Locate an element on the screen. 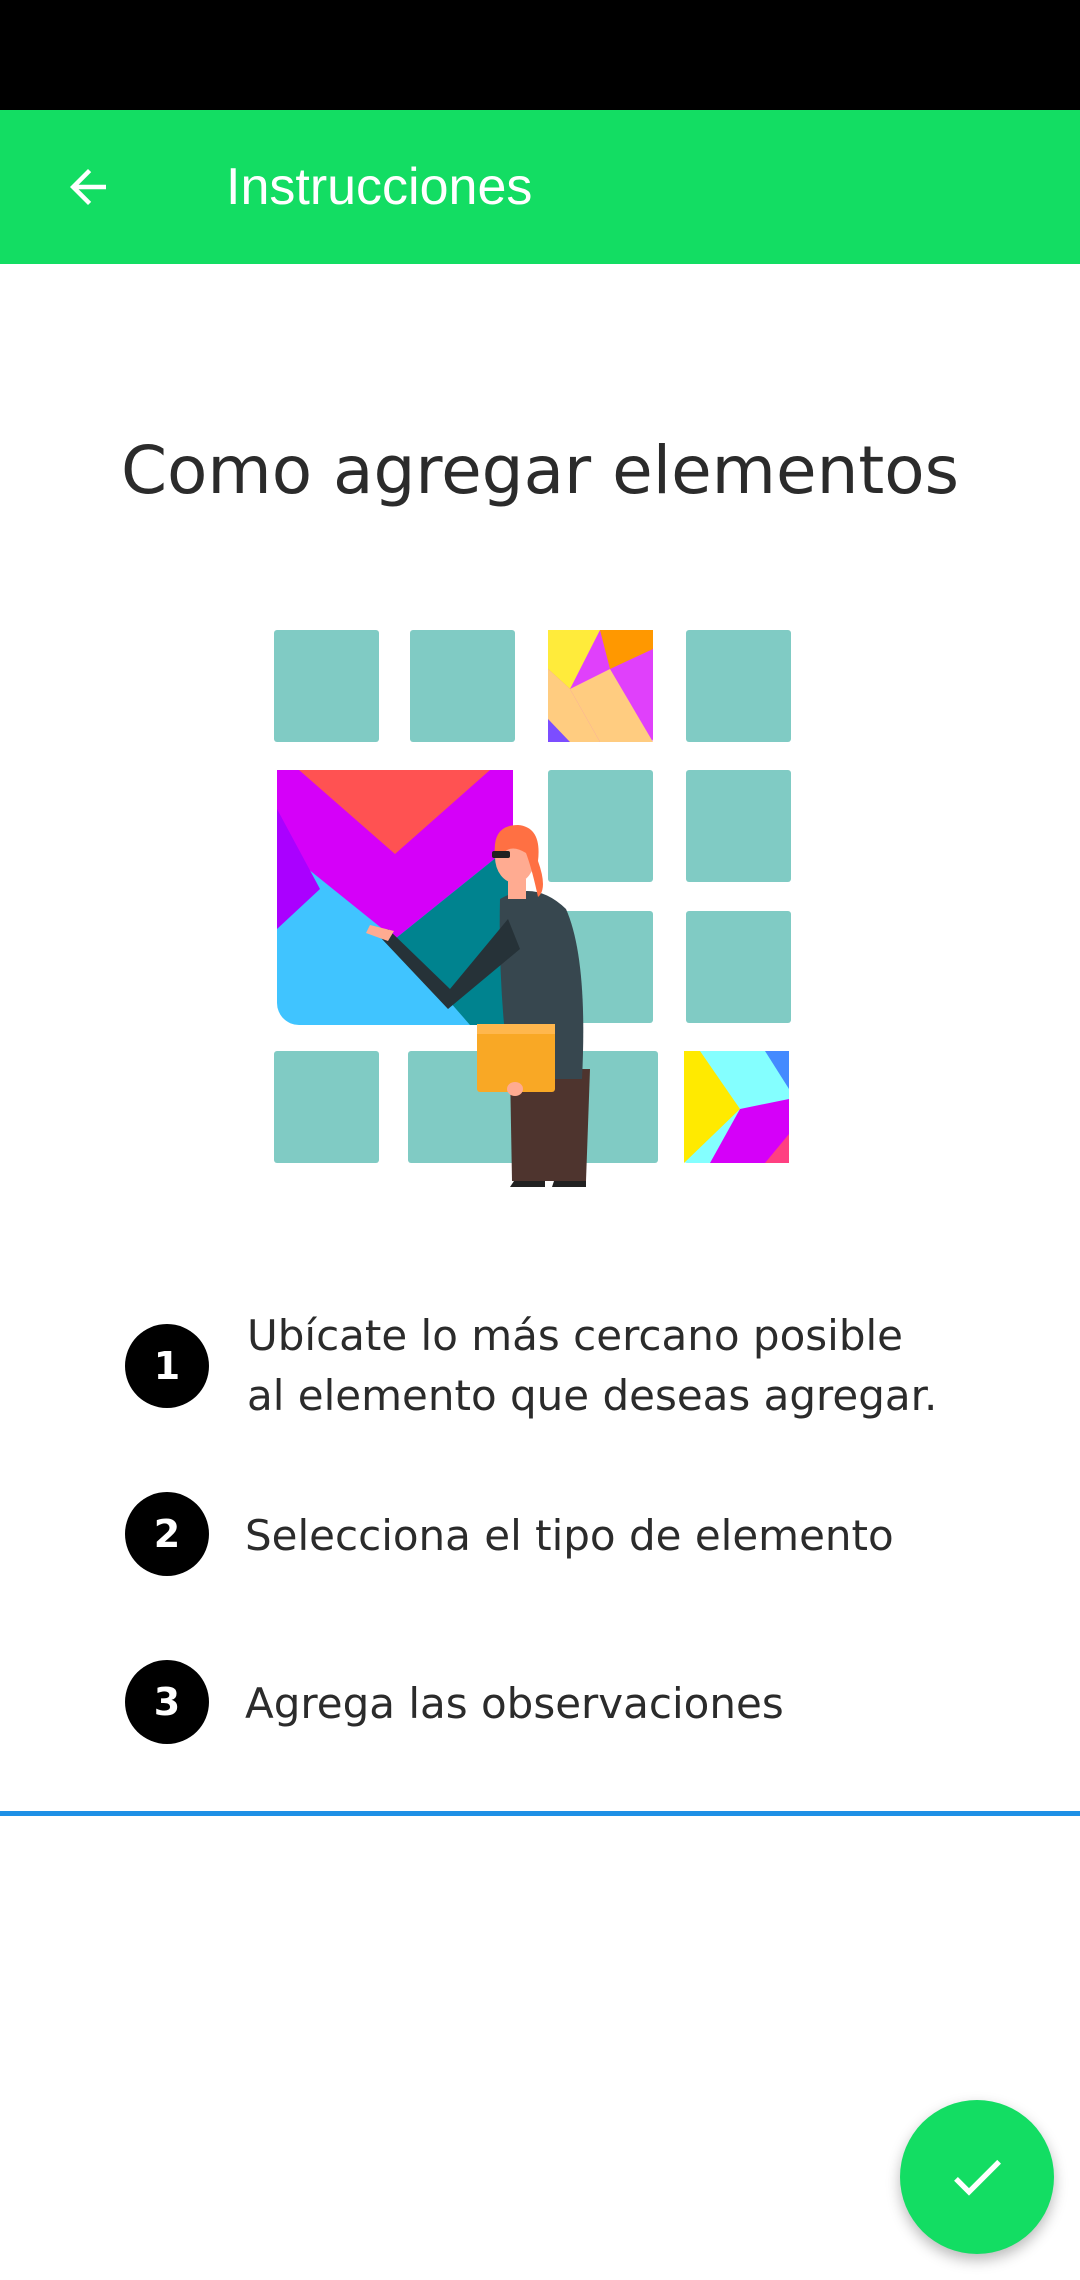 Image resolution: width=1080 pixels, height=2280 pixels. divider is located at coordinates (540, 1813).